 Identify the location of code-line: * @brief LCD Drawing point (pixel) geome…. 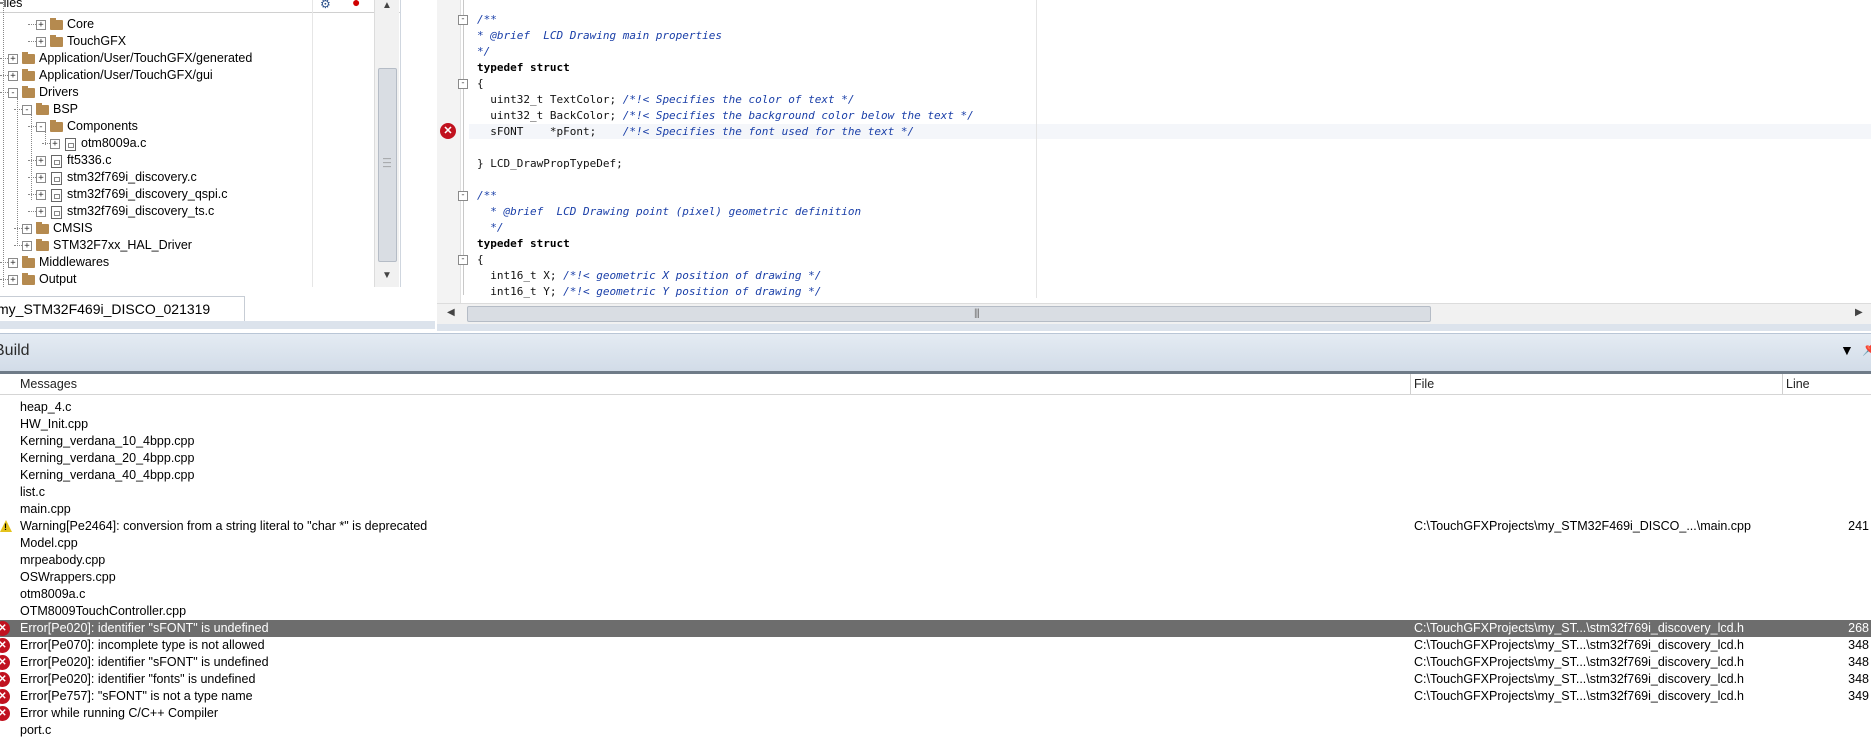
(669, 212).